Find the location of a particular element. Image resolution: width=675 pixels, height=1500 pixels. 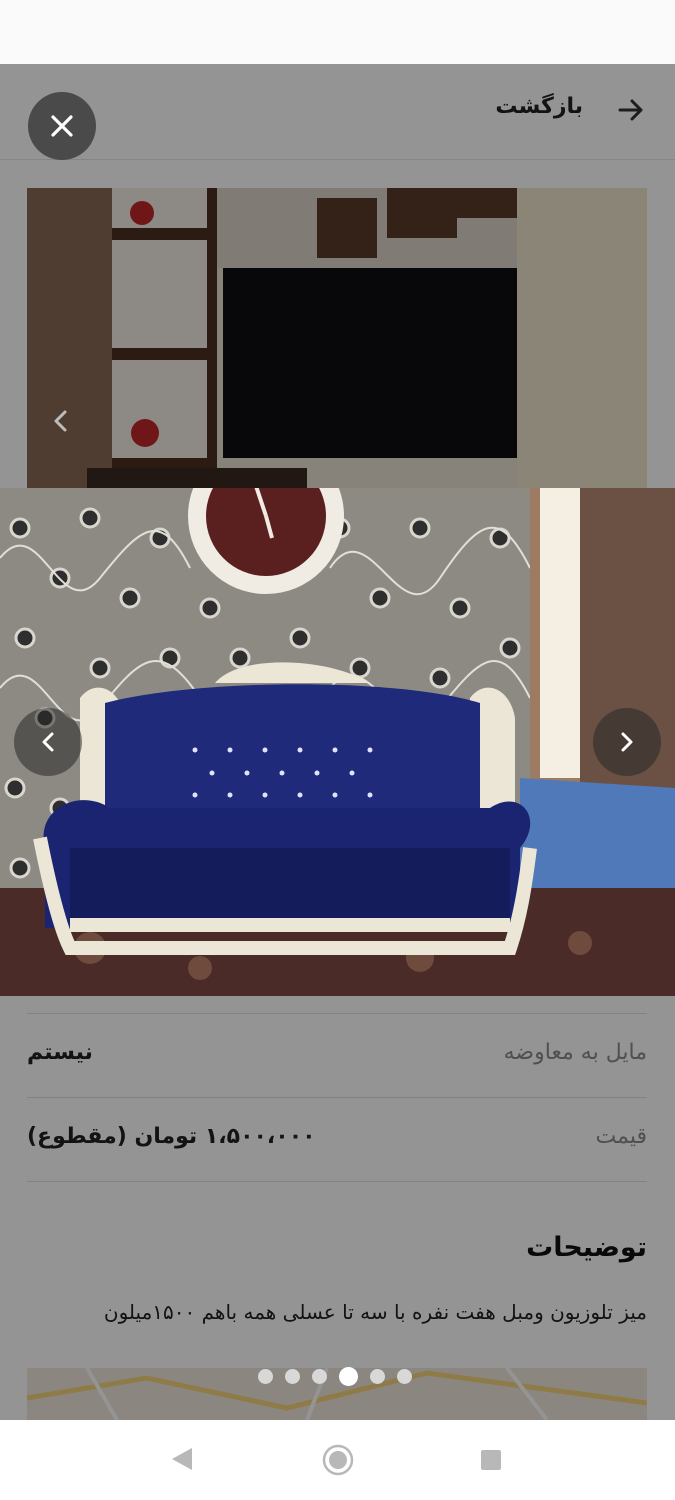

system-navigation-bar is located at coordinates (337, 1460).